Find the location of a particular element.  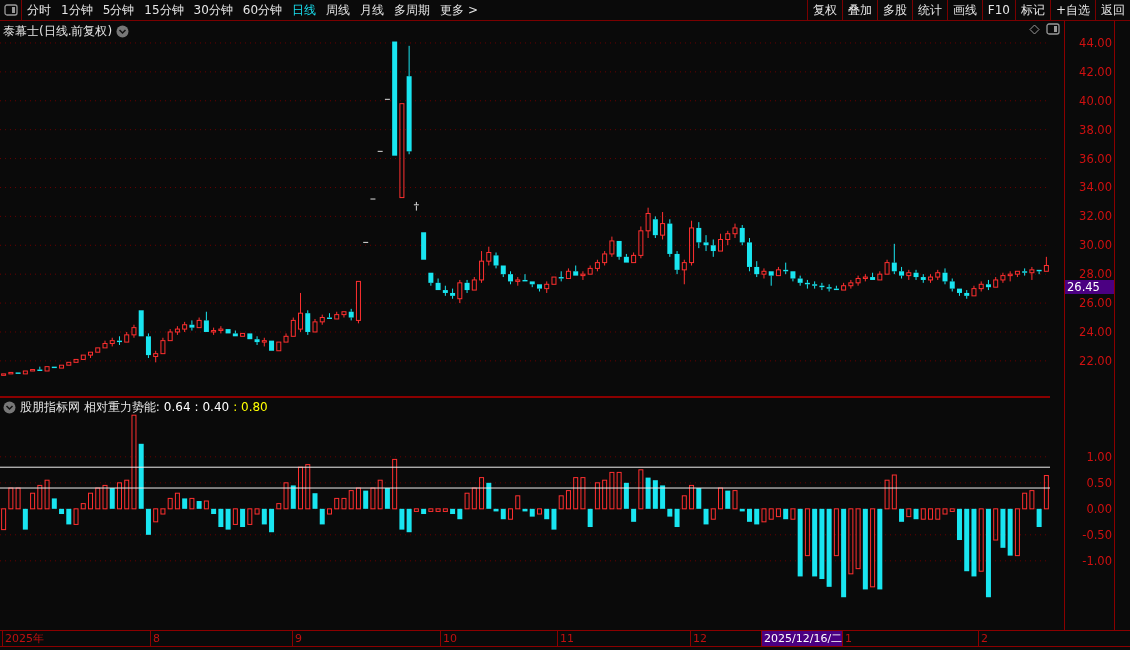

period-tab: 1分钟 is located at coordinates (77, 10).